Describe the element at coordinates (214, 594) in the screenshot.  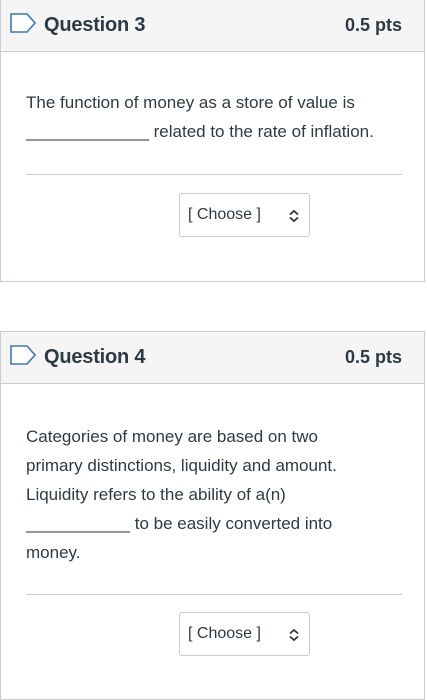
I see `question-4-divider` at that location.